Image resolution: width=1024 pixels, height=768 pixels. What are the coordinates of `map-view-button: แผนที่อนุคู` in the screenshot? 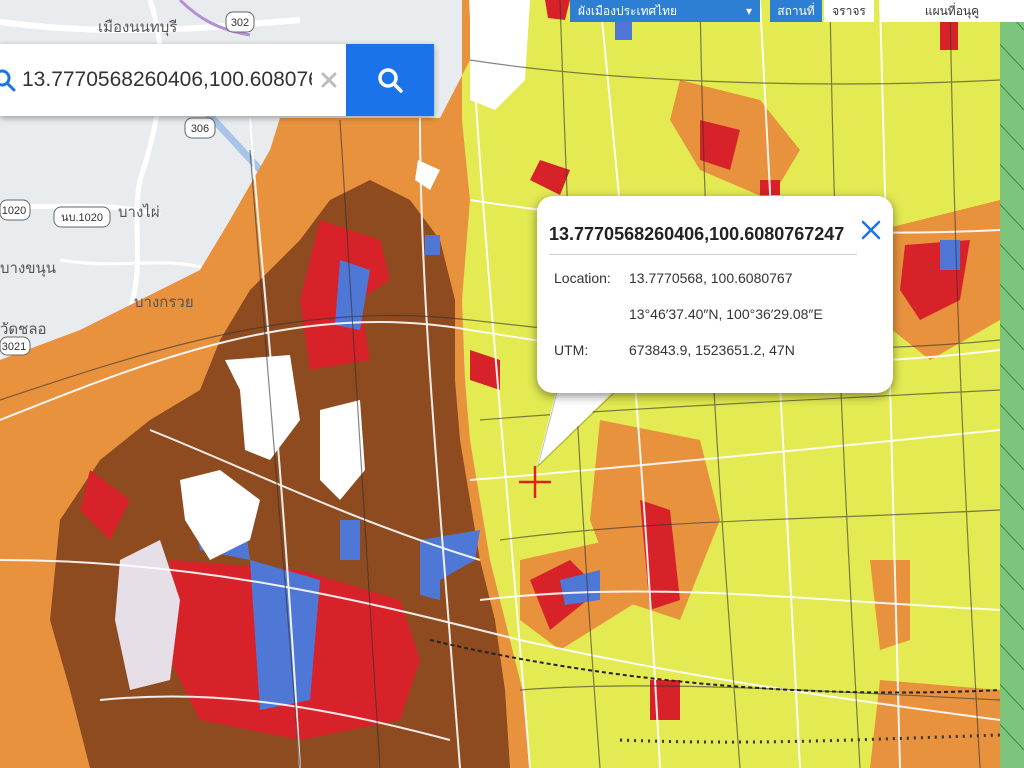 It's located at (952, 11).